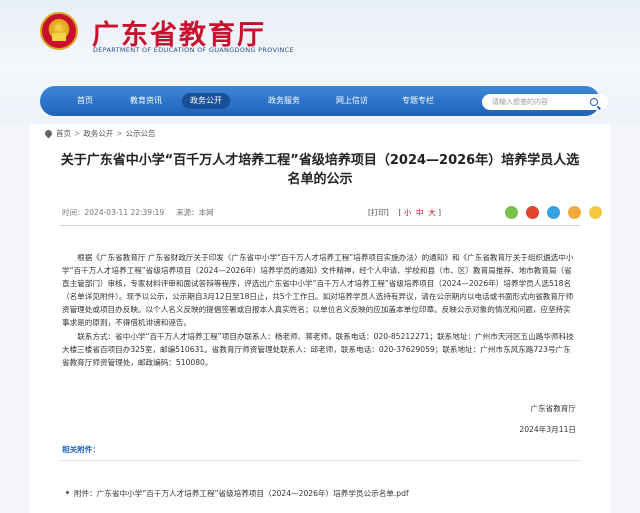 This screenshot has height=513, width=640. What do you see at coordinates (520, 102) in the screenshot?
I see `search-placeholder: 请输入想查的内容` at bounding box center [520, 102].